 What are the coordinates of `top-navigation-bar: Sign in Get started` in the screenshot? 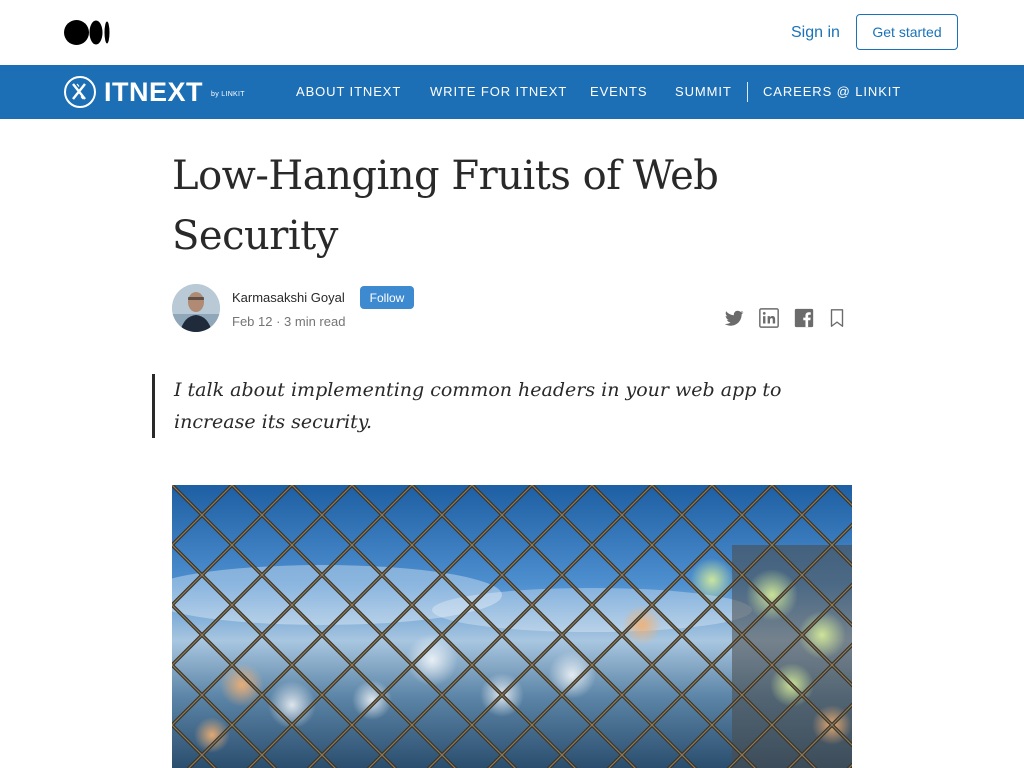 It's located at (512, 32).